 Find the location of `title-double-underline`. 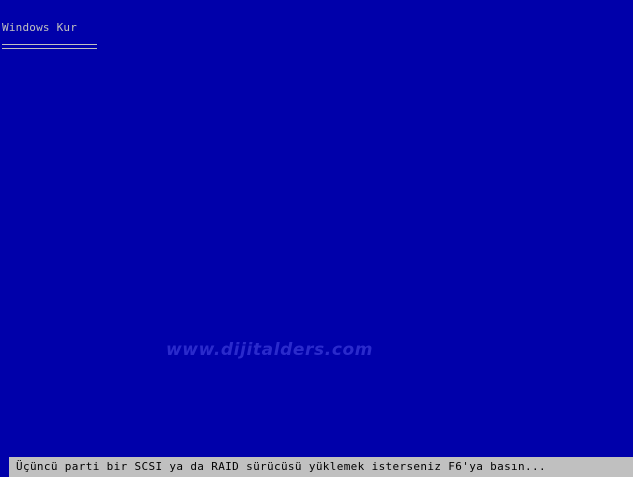

title-double-underline is located at coordinates (49, 46).